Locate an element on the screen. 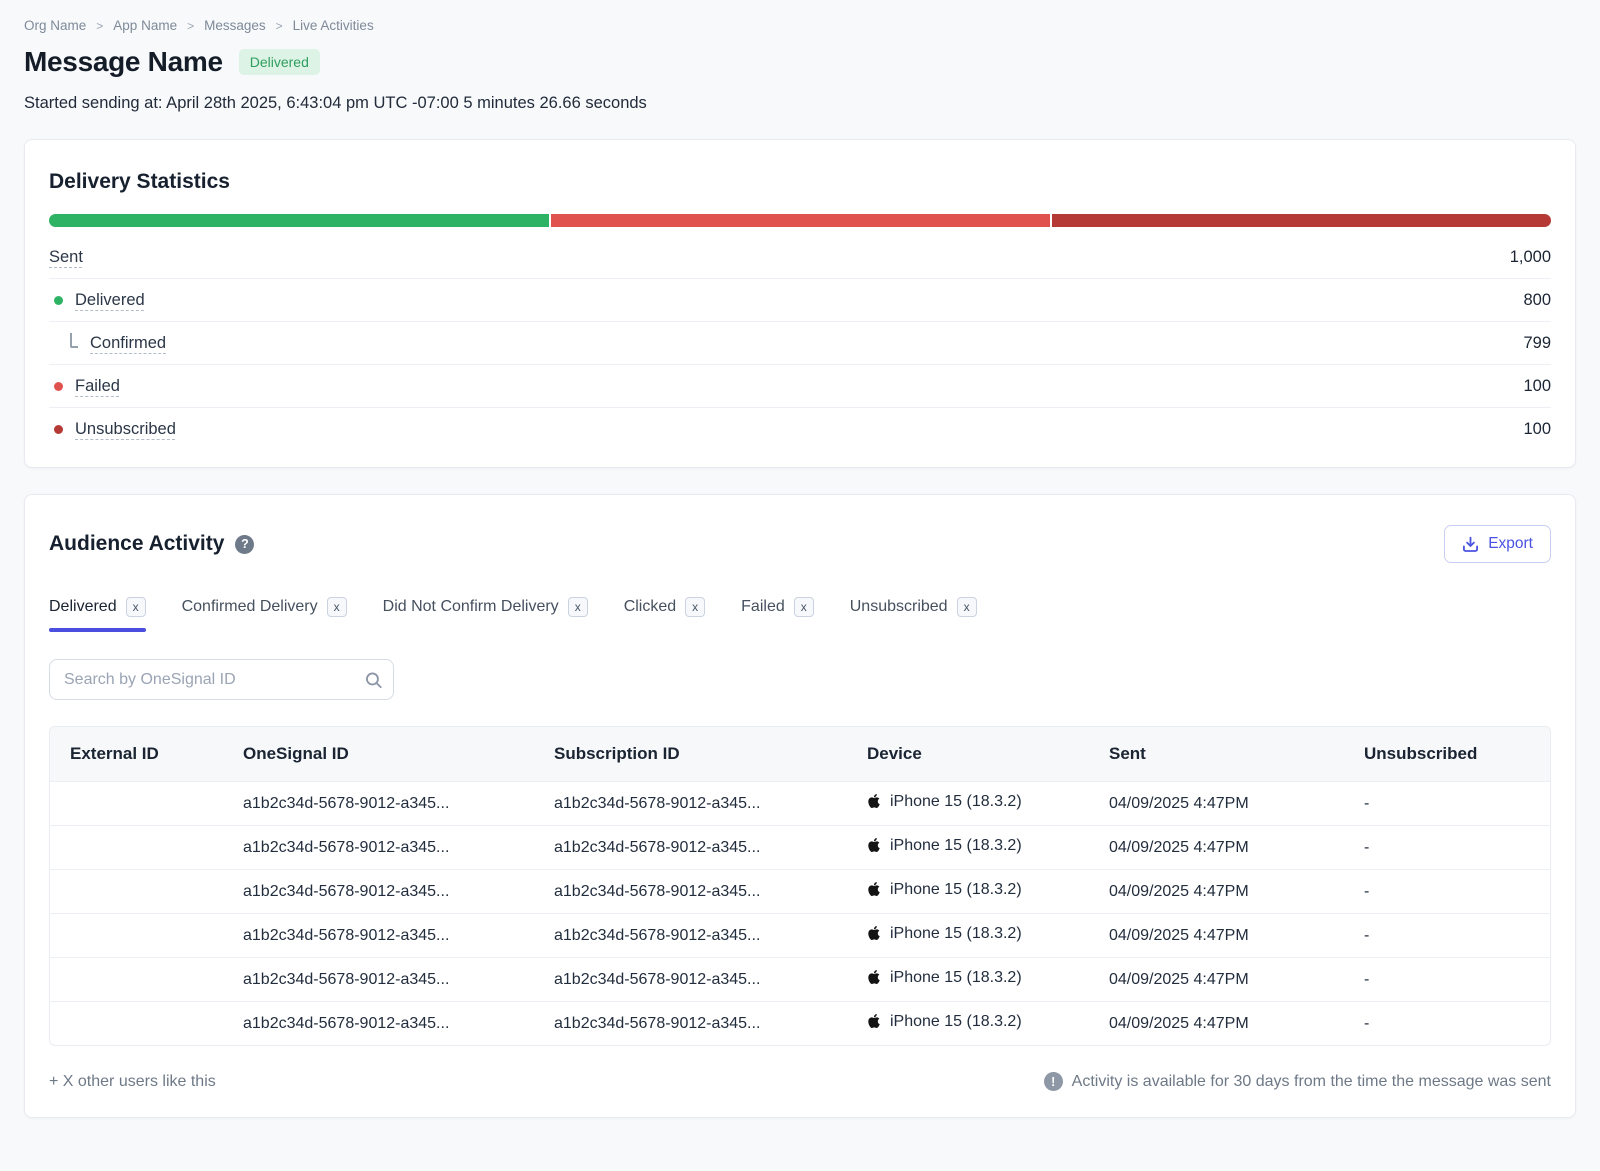  stat-value-confirmed: 799 is located at coordinates (1537, 342).